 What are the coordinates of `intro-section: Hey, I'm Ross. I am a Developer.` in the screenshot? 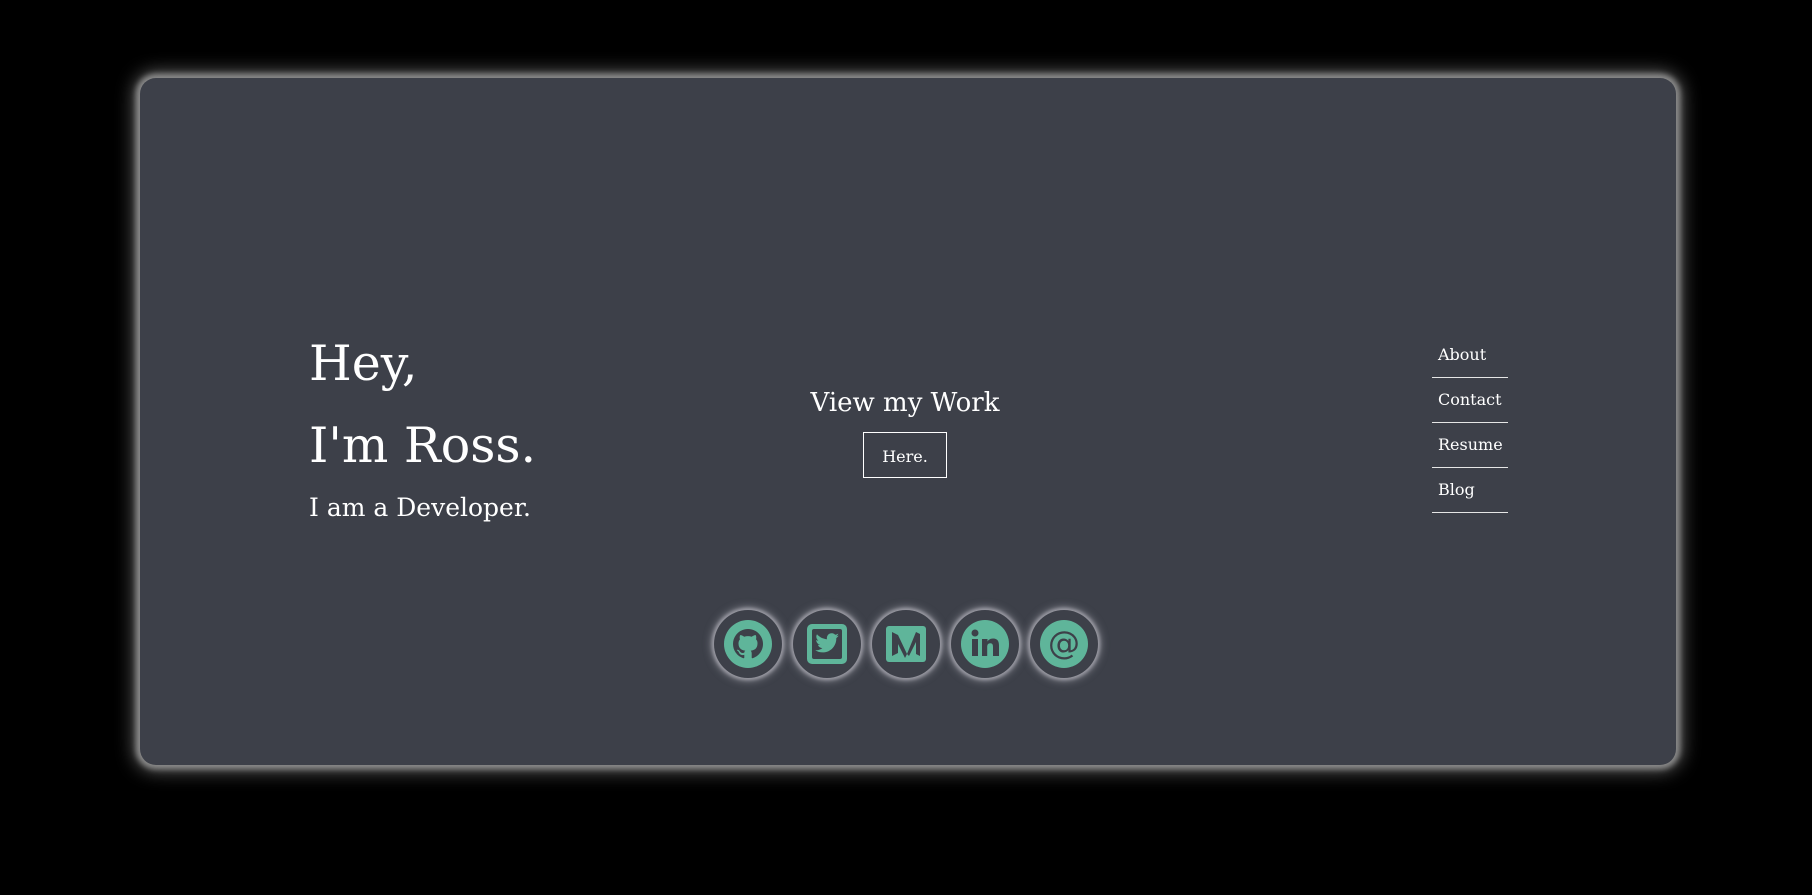 It's located at (422, 422).